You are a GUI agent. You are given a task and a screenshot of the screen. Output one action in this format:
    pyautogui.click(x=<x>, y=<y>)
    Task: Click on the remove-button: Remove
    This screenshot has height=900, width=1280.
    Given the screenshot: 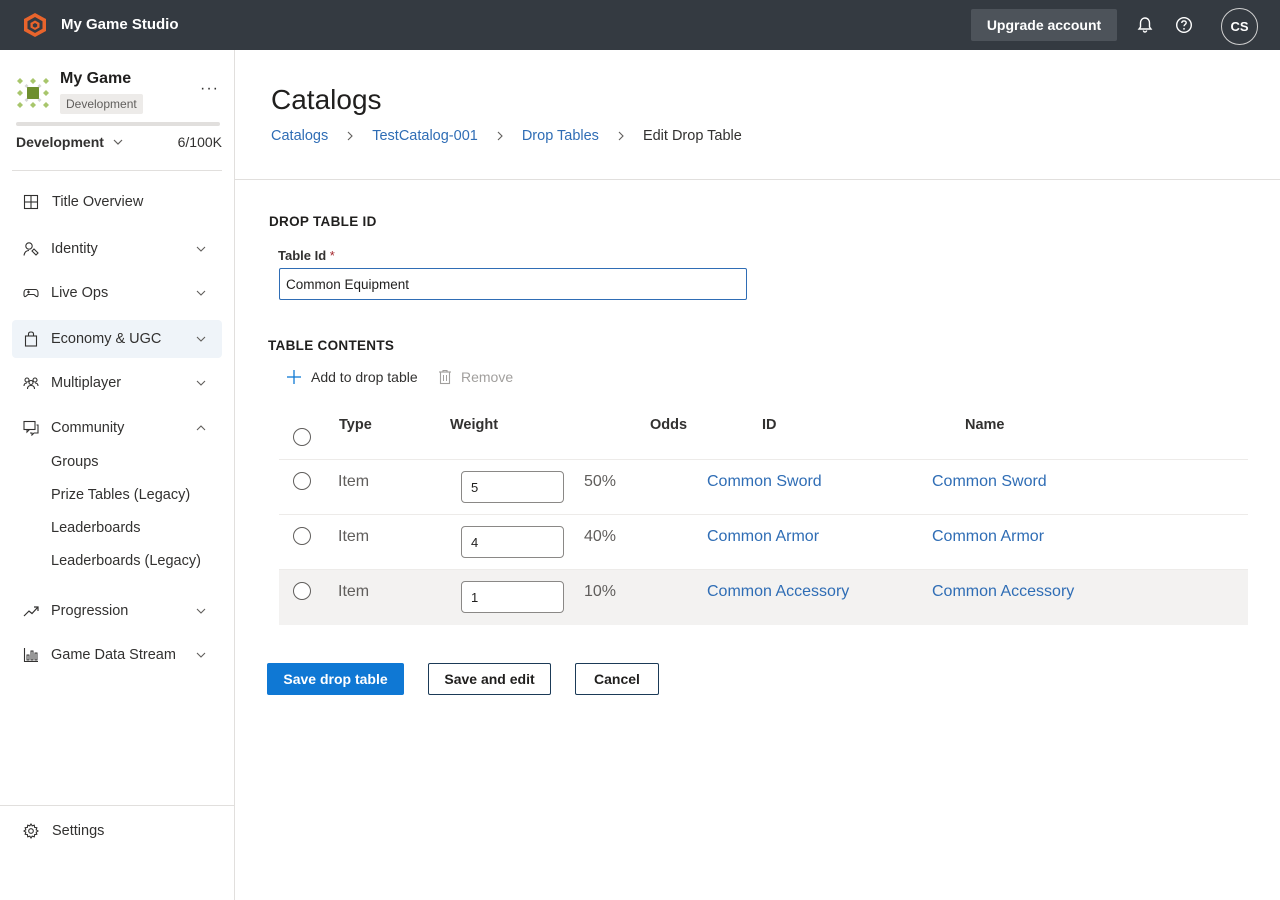 What is the action you would take?
    pyautogui.click(x=475, y=377)
    